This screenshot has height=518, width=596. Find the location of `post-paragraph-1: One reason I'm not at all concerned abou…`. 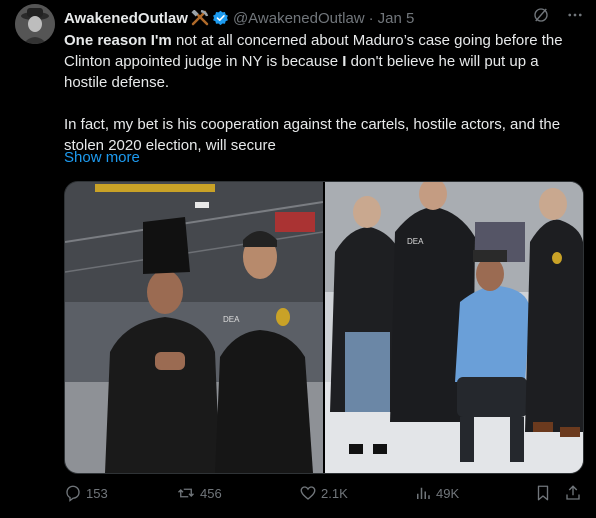

post-paragraph-1: One reason I'm not at all concerned abou… is located at coordinates (324, 61).